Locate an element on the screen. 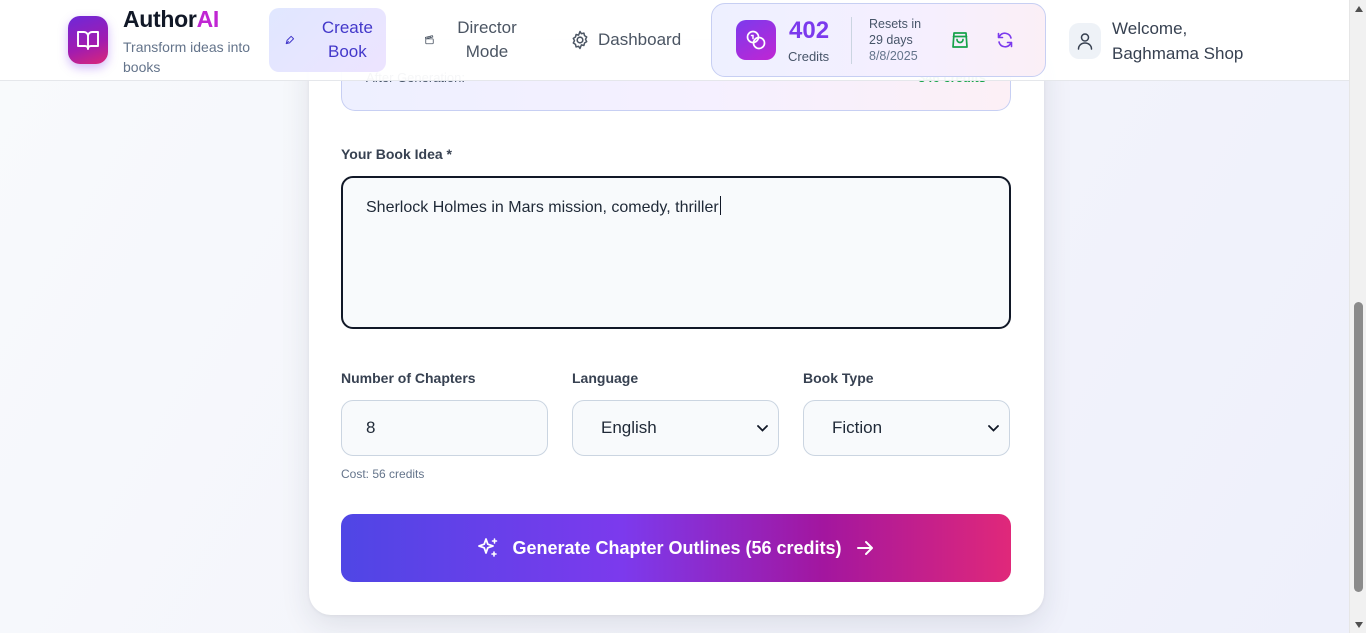 Image resolution: width=1366 pixels, height=633 pixels. nav-create-book: Create Book is located at coordinates (327, 40).